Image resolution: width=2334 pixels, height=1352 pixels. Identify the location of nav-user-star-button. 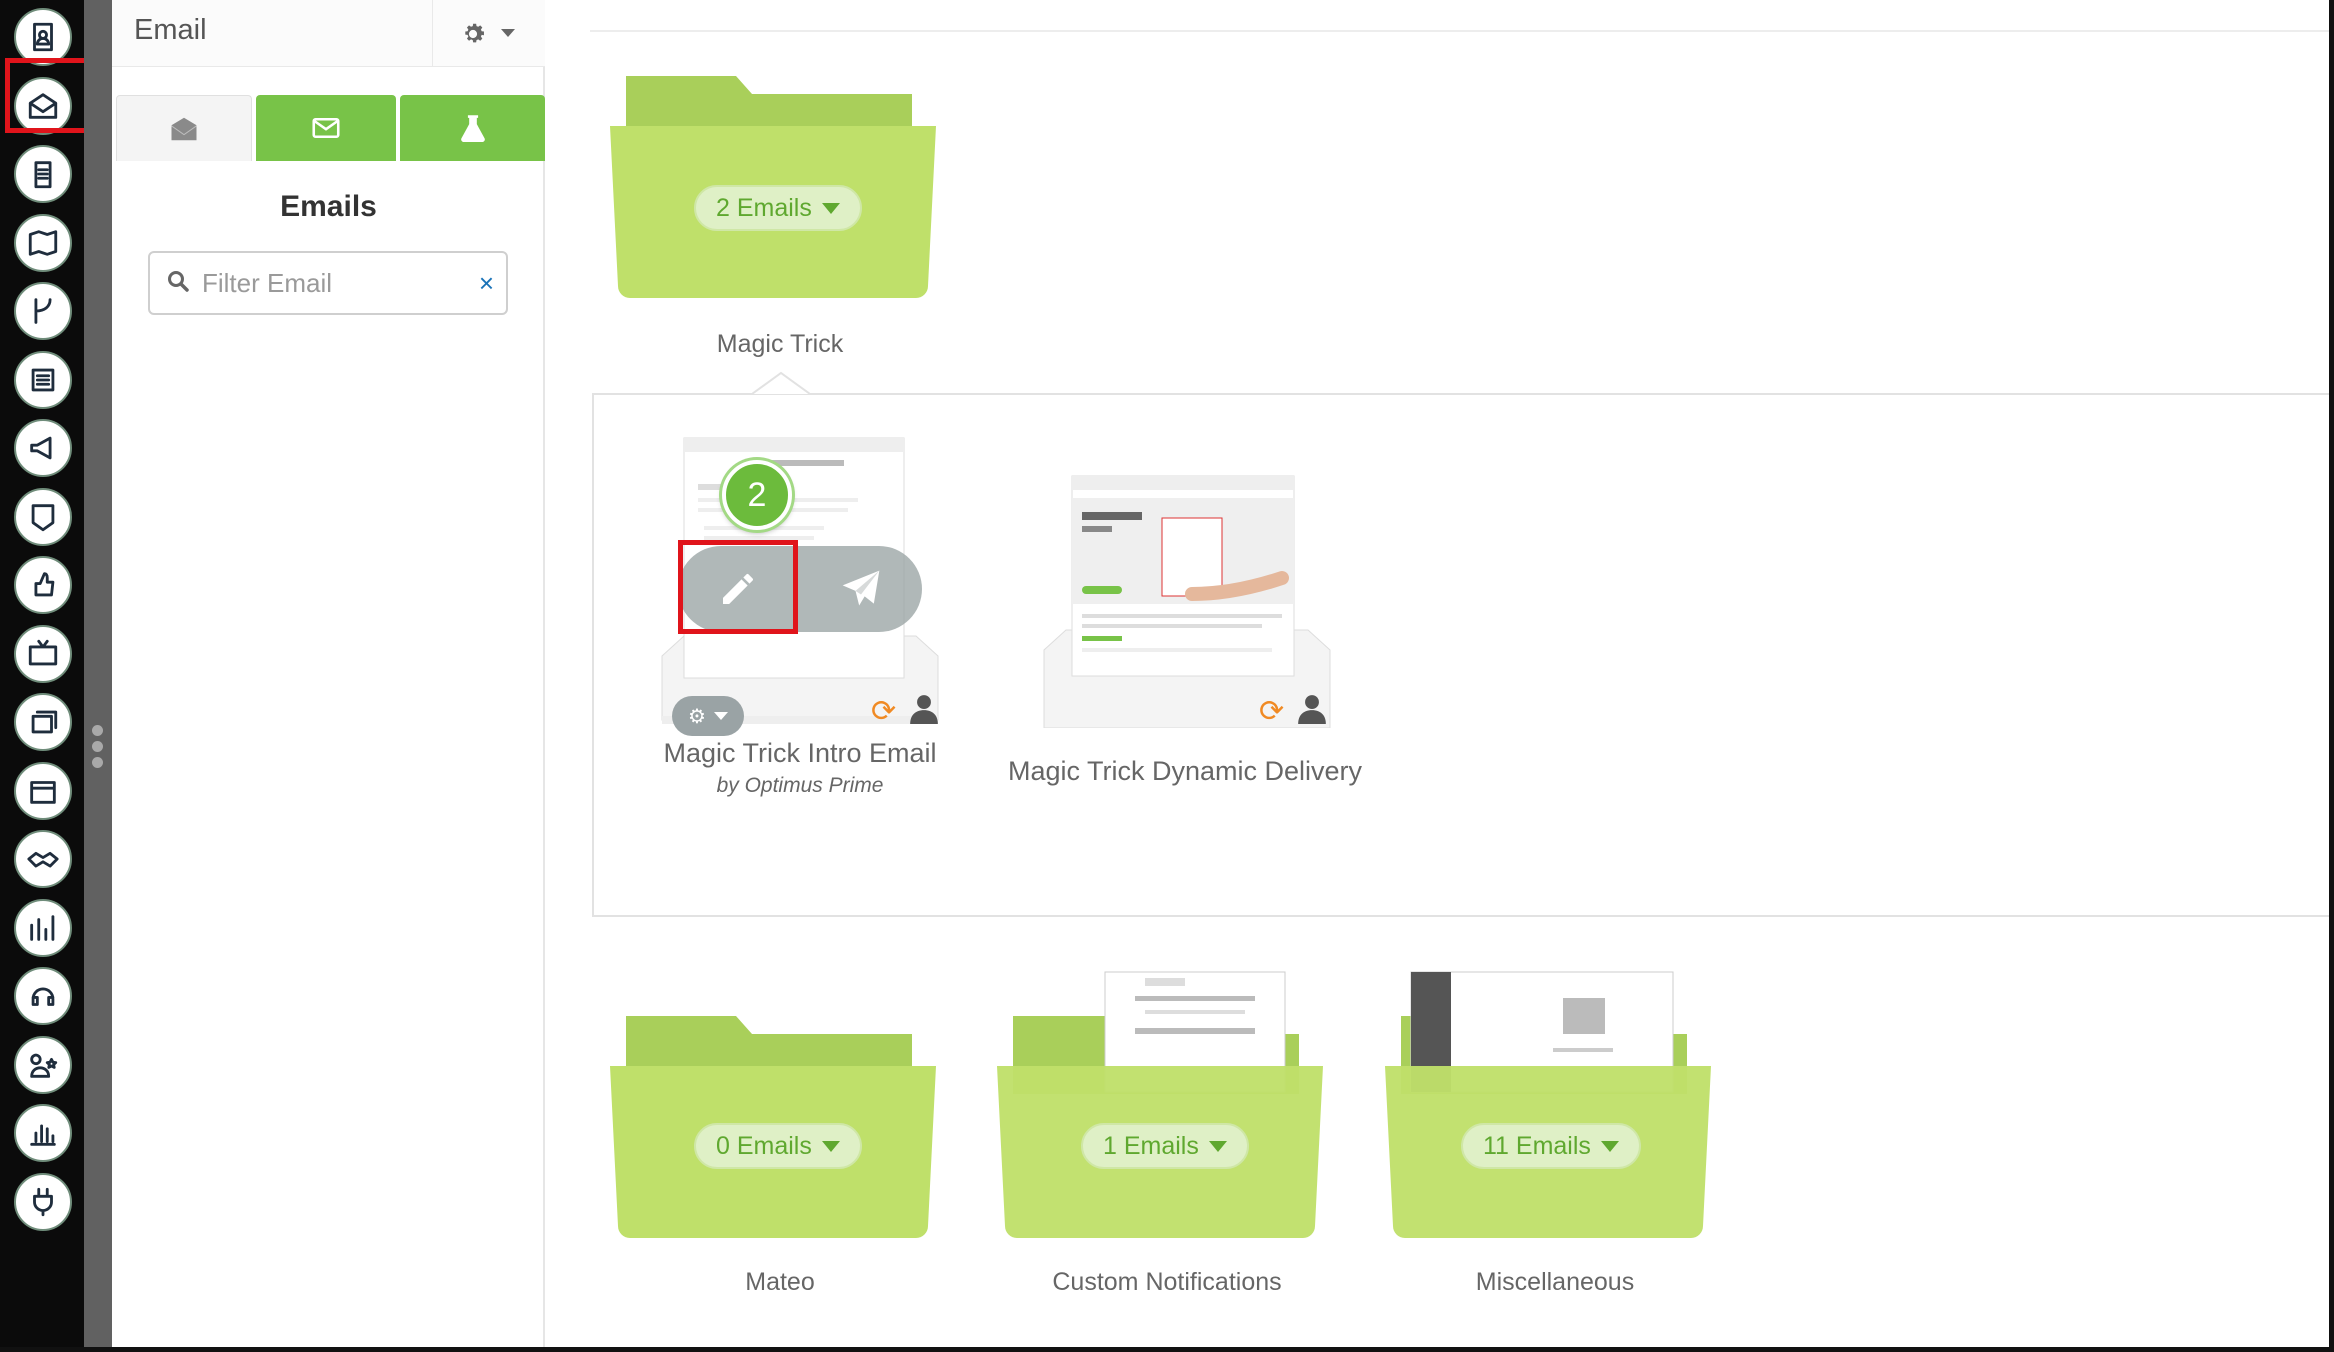
(43, 1064).